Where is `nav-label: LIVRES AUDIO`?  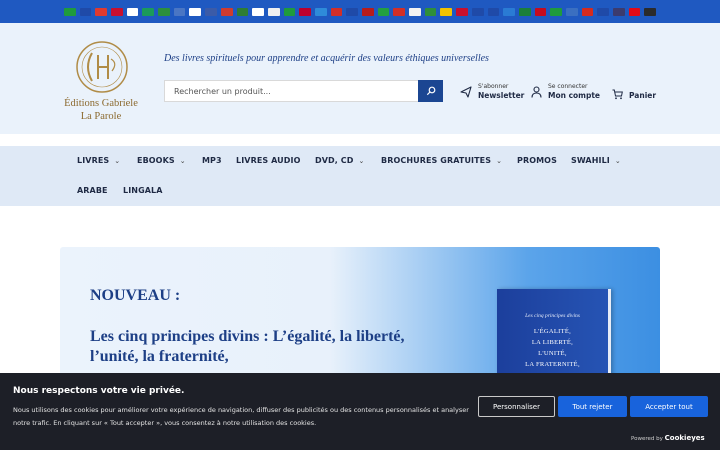
nav-label: LIVRES AUDIO is located at coordinates (268, 160).